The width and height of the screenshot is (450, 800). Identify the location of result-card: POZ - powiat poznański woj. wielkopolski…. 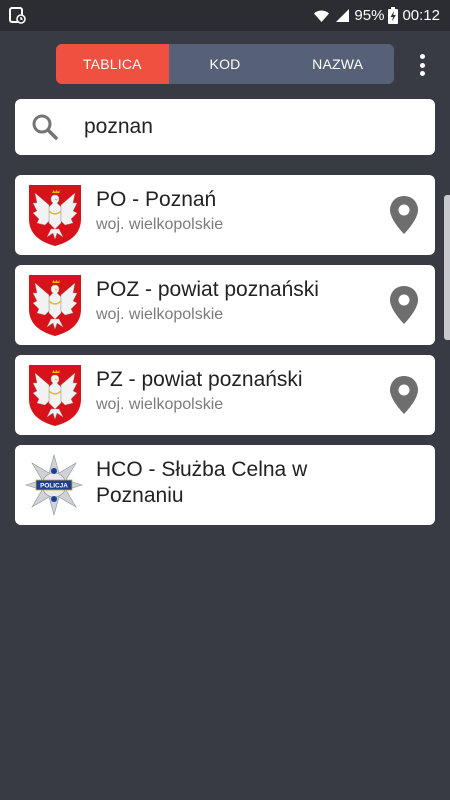
(225, 305).